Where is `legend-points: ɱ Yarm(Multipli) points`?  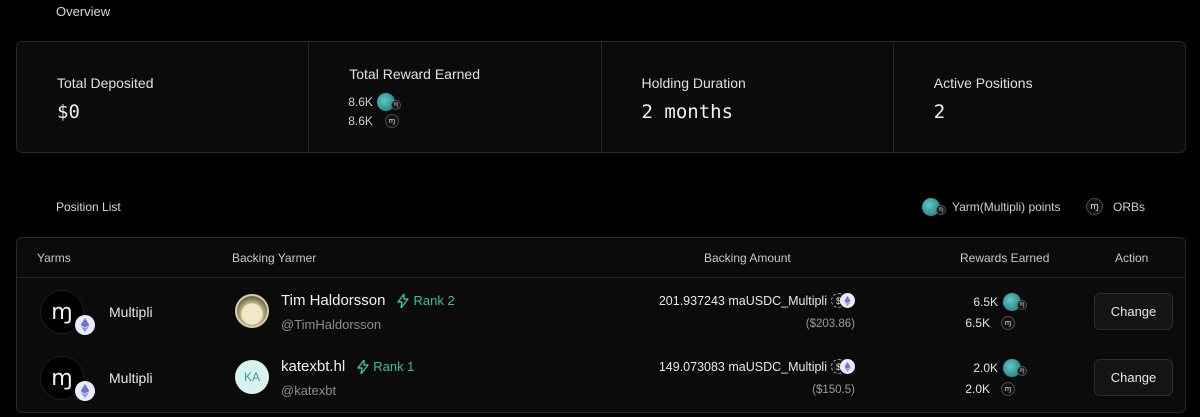 legend-points: ɱ Yarm(Multipli) points is located at coordinates (991, 207).